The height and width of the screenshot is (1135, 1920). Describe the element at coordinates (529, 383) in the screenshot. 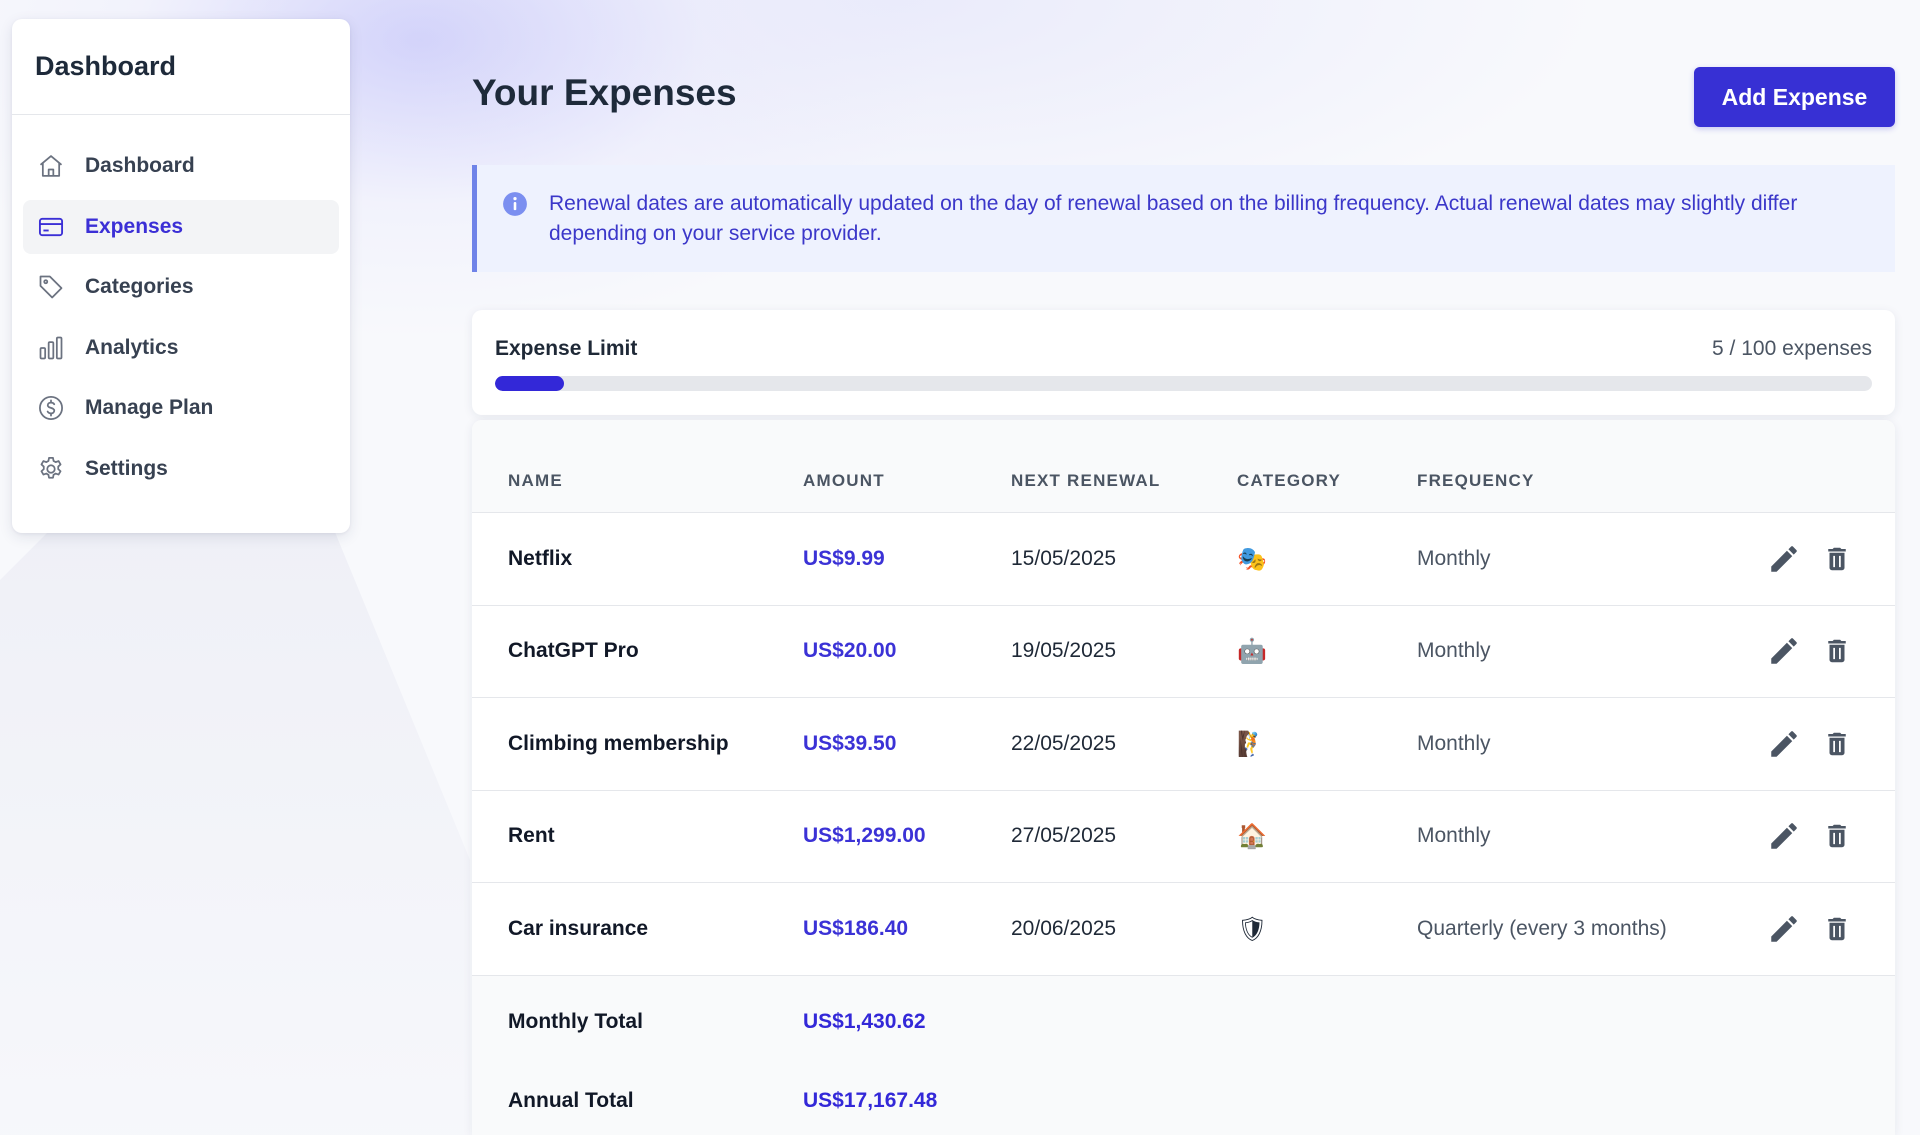

I see `expense-limit-progress-fill` at that location.